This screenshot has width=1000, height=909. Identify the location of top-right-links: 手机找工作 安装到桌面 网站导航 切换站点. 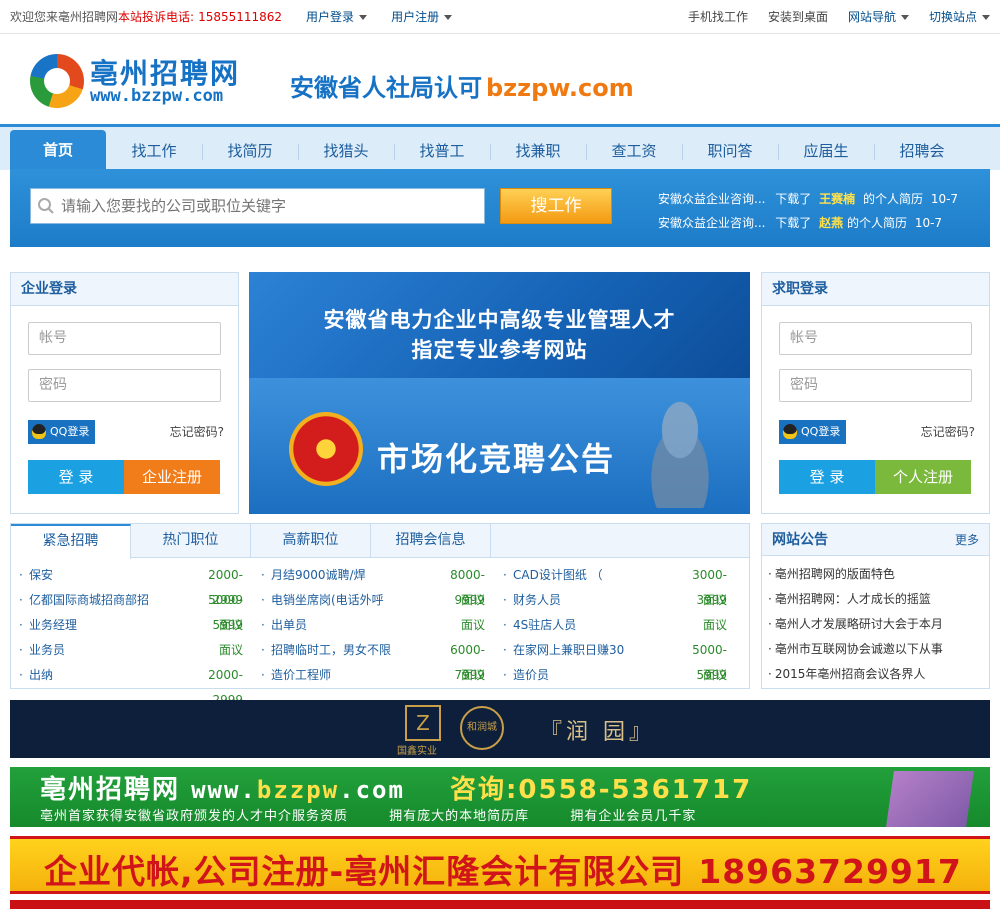
(829, 16).